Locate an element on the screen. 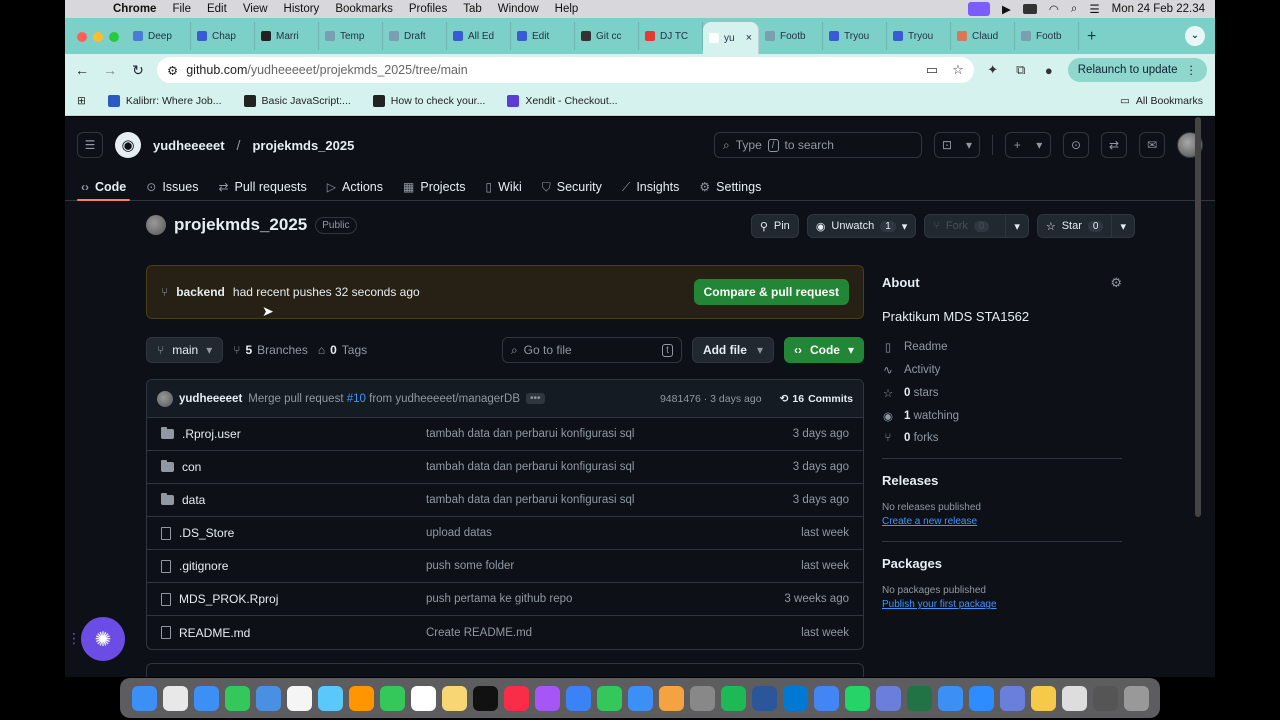  extension-icon: ✦ is located at coordinates (993, 70).